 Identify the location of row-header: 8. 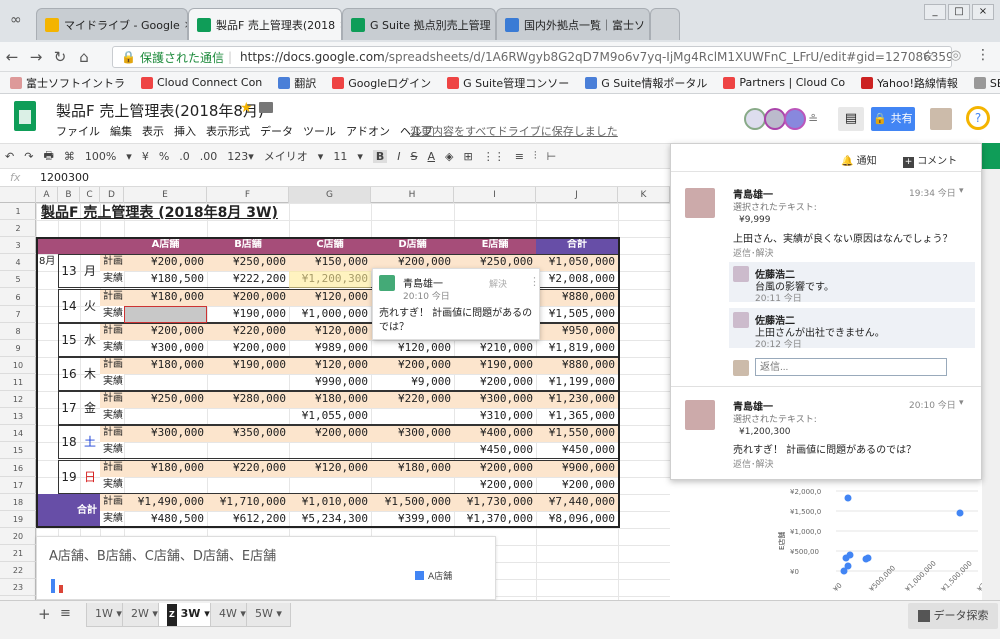
(18, 331).